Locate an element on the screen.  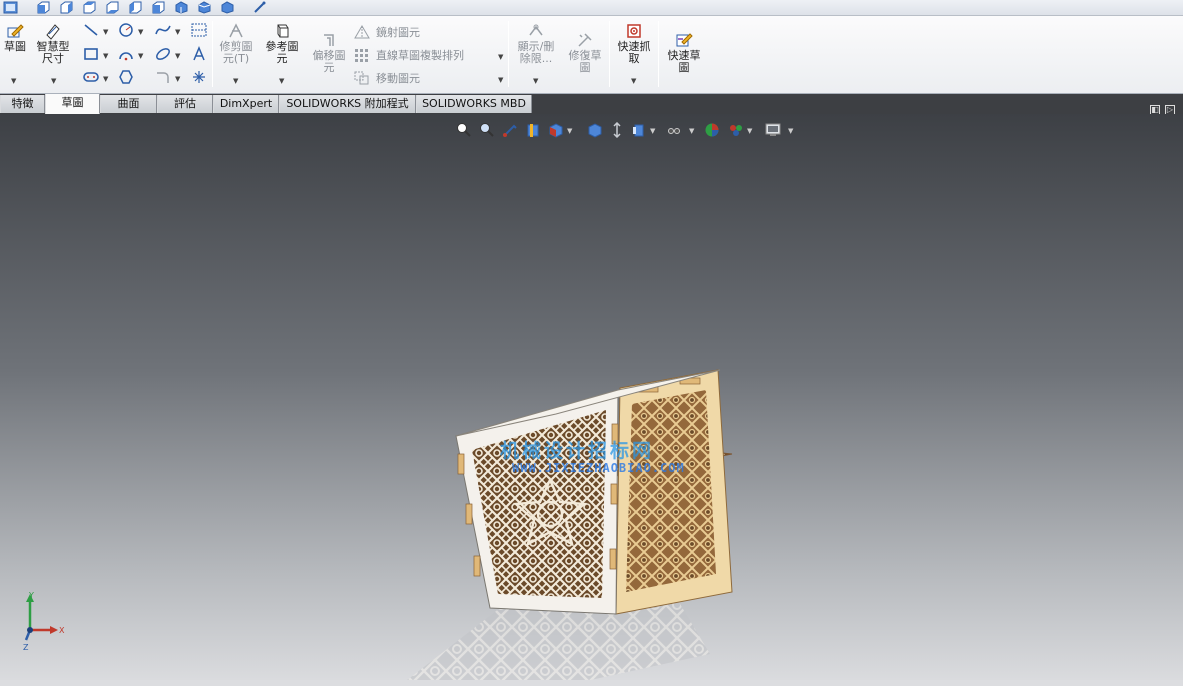
trim-icon is located at coordinates (236, 30).